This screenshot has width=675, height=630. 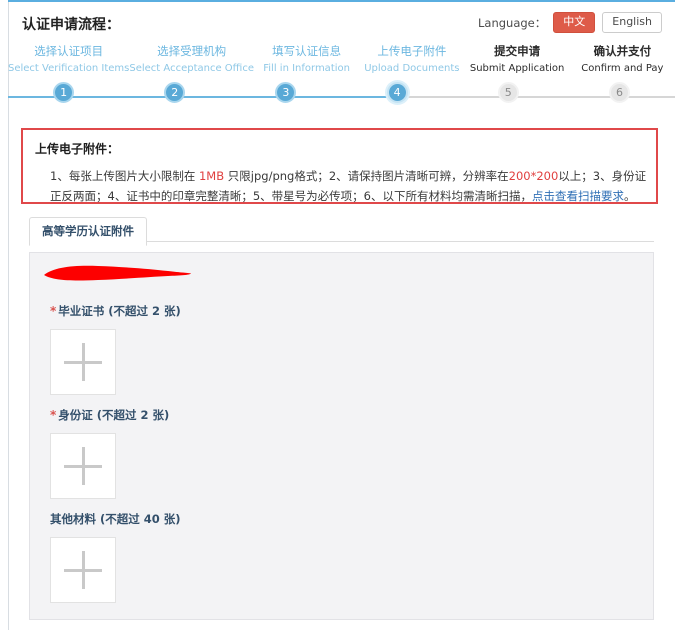 I want to click on upload-group-diploma: * 毕业证书 (不超过 2 张), so click(x=115, y=349).